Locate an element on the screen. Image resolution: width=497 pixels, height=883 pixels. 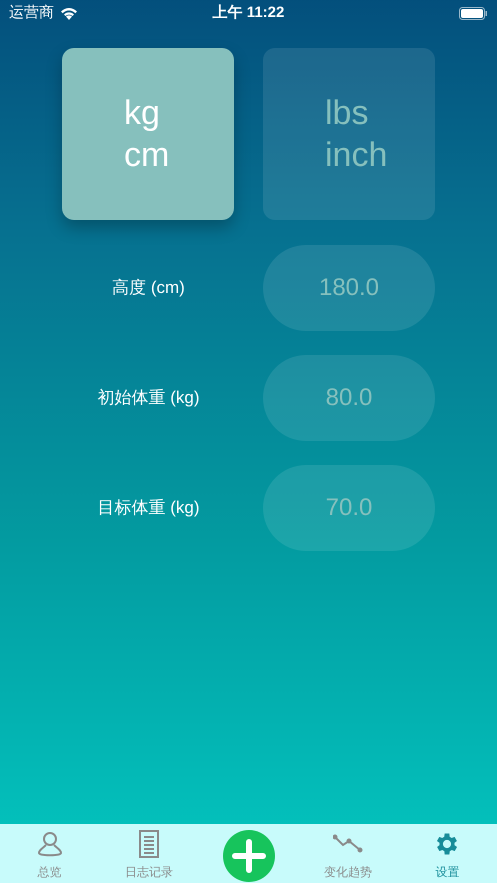
tab-item: 总览 is located at coordinates (50, 853).